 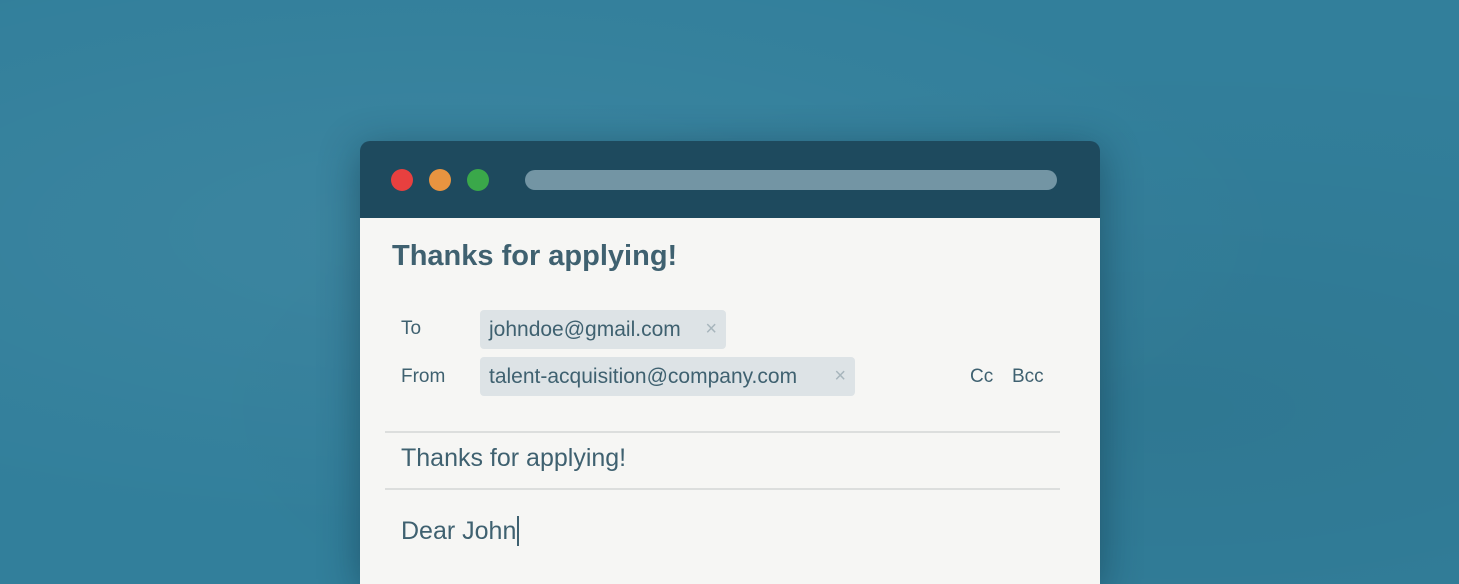 I want to click on window-titlebar, so click(x=730, y=179).